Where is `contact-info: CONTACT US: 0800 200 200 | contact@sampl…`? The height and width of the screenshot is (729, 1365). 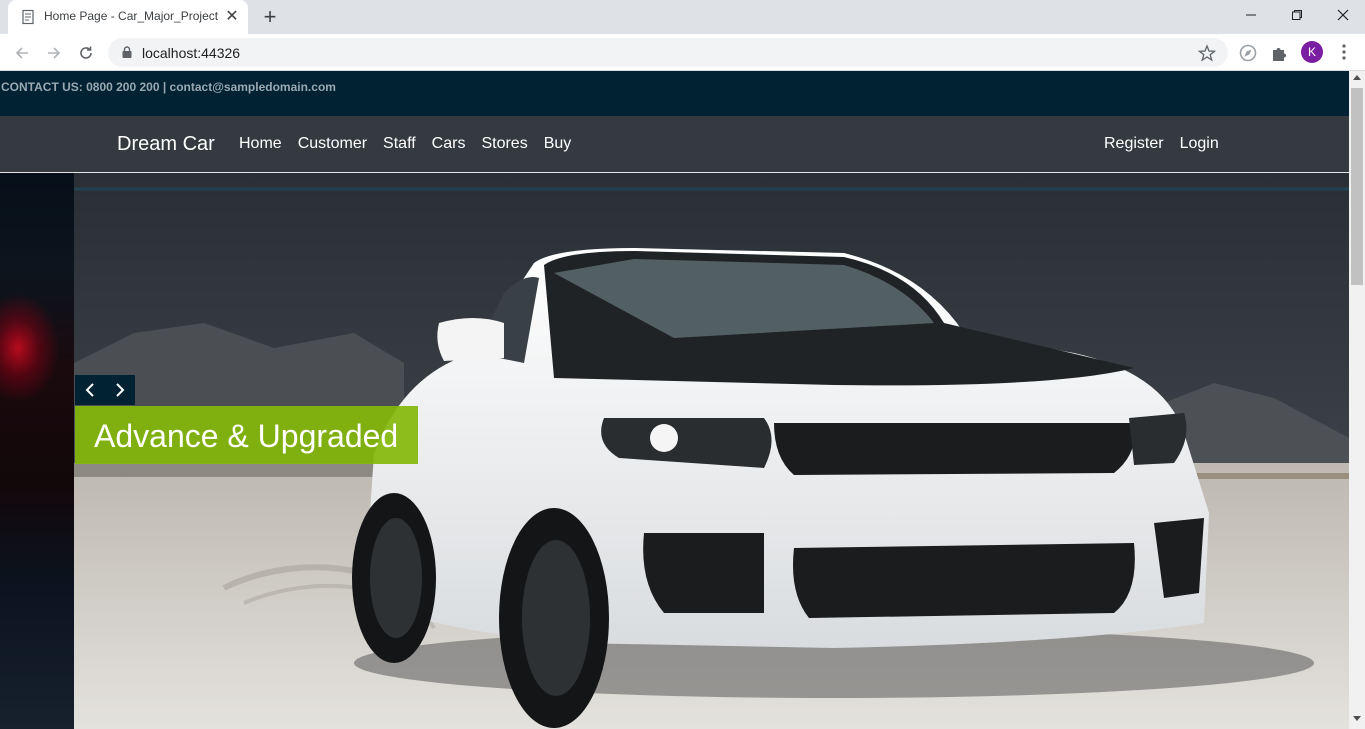 contact-info: CONTACT US: 0800 200 200 | contact@sampl… is located at coordinates (168, 87).